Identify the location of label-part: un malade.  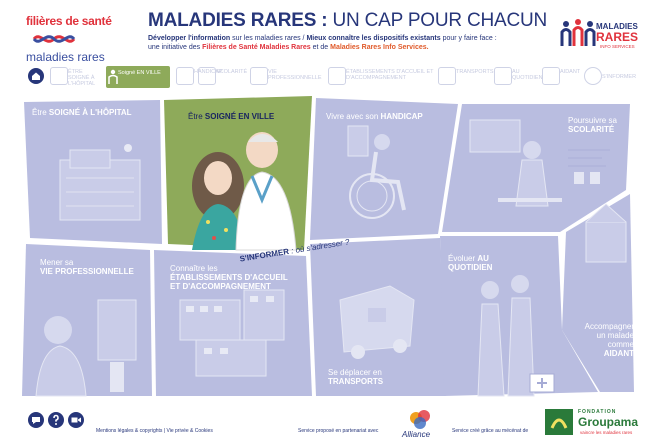
(615, 335).